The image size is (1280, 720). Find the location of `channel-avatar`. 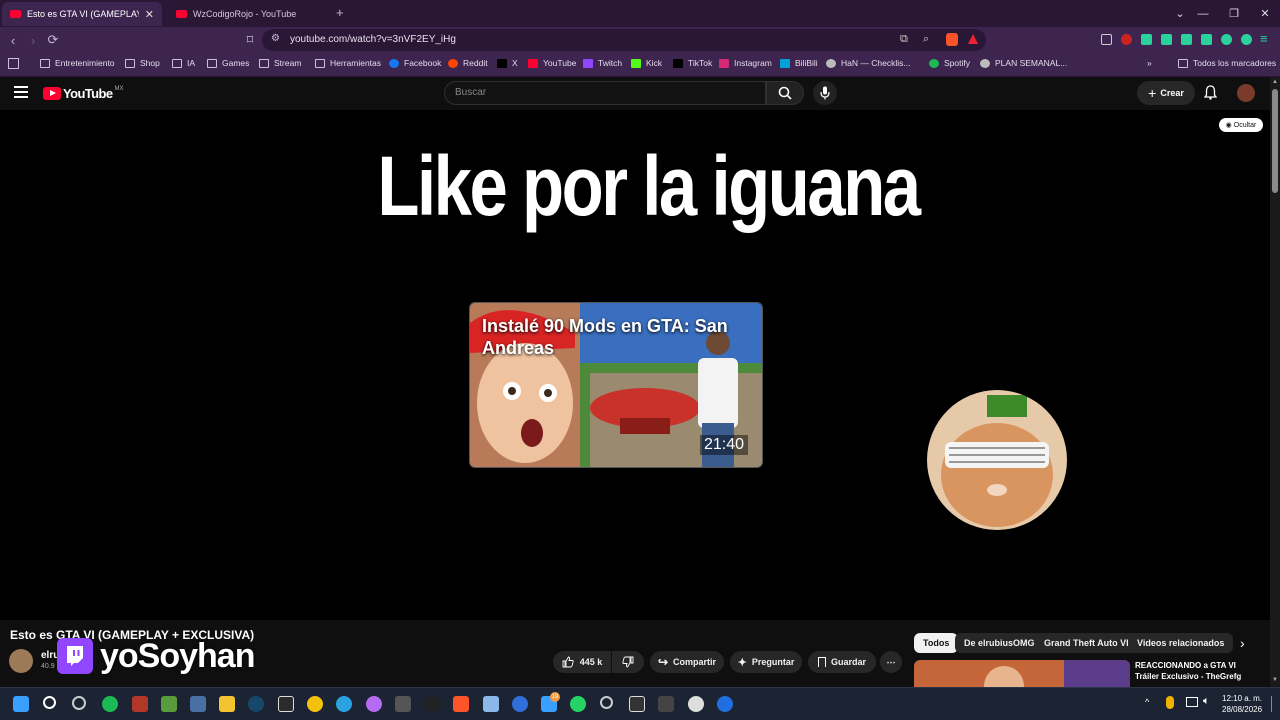

channel-avatar is located at coordinates (21, 661).